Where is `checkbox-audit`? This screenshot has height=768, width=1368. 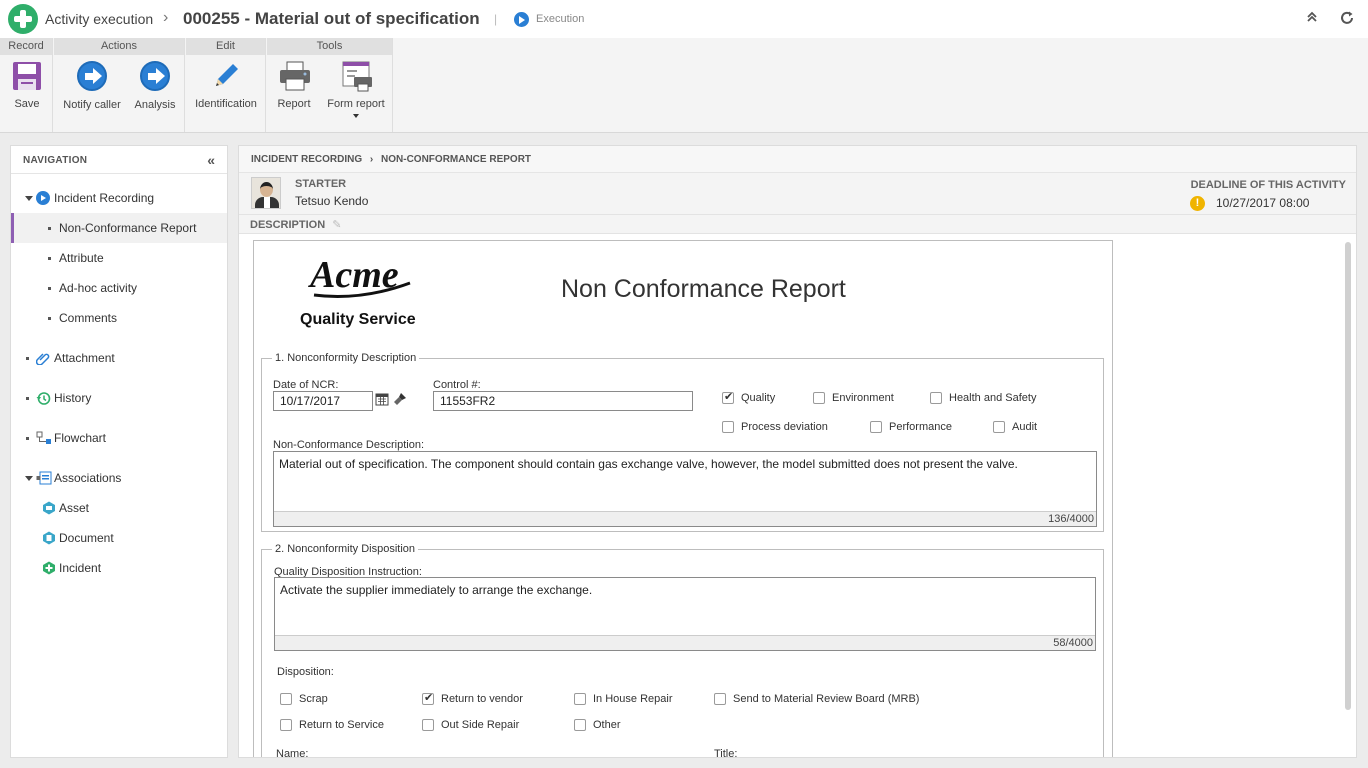
checkbox-audit is located at coordinates (999, 427).